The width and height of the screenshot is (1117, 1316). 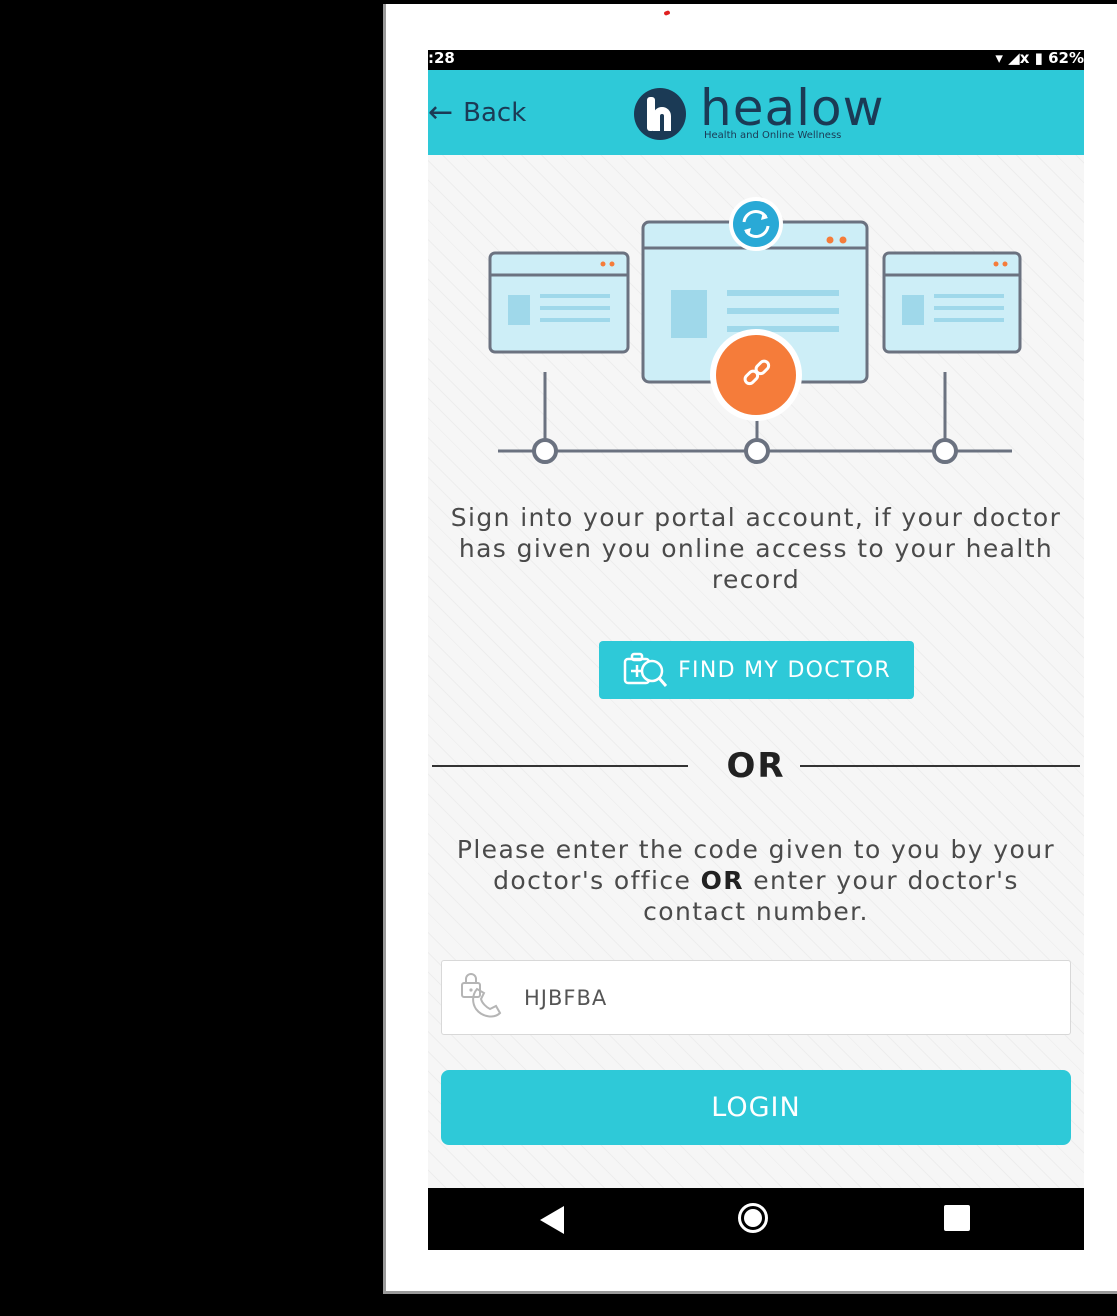 I want to click on code-instructions-or: OR, so click(x=722, y=880).